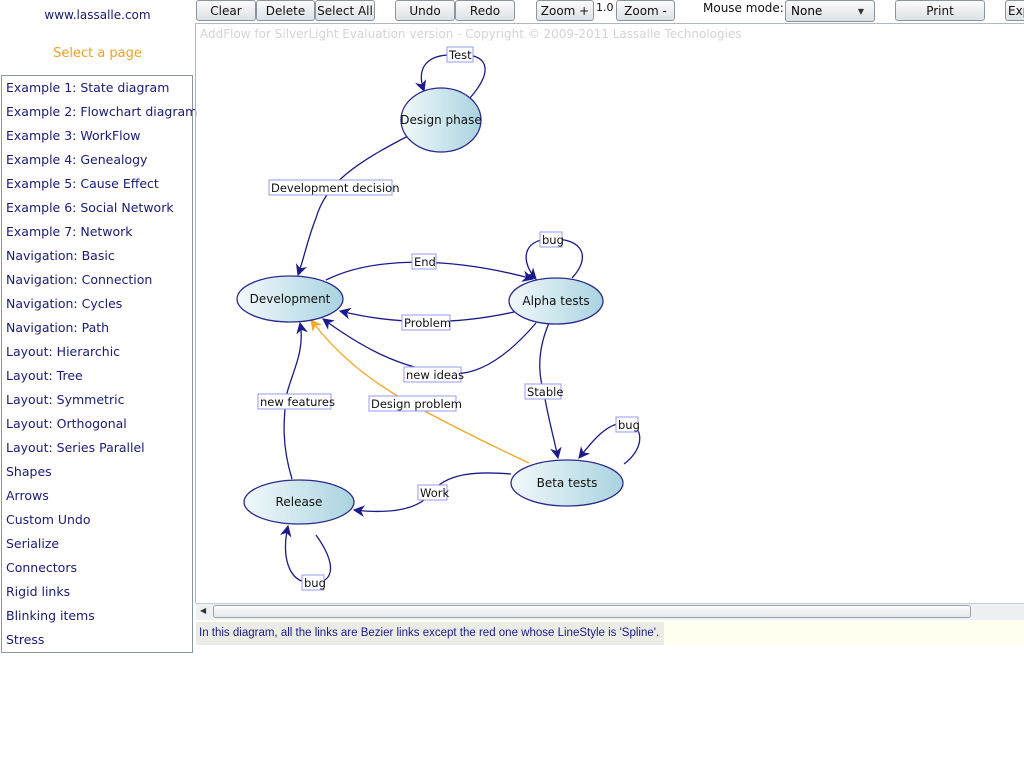 This screenshot has width=1024, height=768. What do you see at coordinates (425, 10) in the screenshot?
I see `undo-button: Undo` at bounding box center [425, 10].